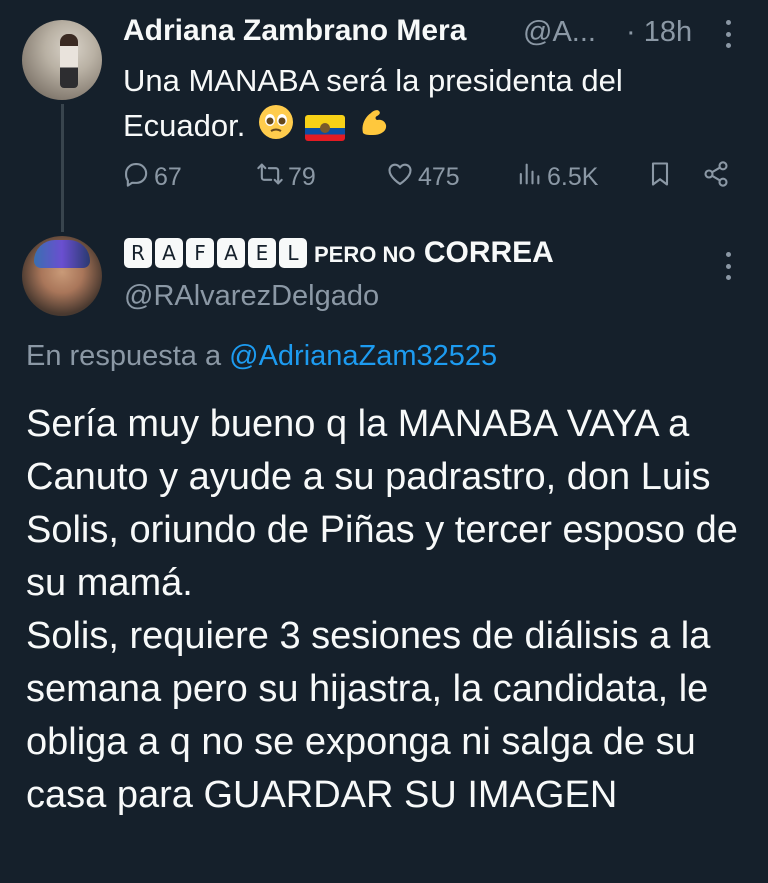 Image resolution: width=768 pixels, height=883 pixels. Describe the element at coordinates (270, 177) in the screenshot. I see `retweet-icon` at that location.